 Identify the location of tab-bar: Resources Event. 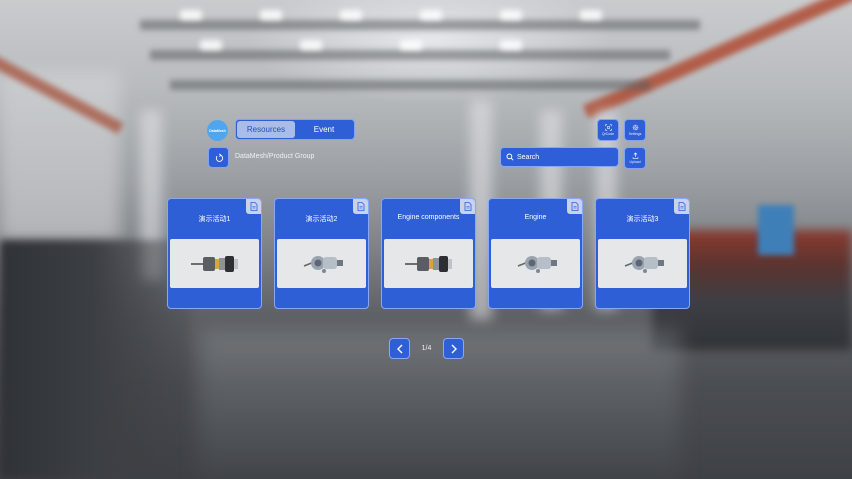
(295, 129).